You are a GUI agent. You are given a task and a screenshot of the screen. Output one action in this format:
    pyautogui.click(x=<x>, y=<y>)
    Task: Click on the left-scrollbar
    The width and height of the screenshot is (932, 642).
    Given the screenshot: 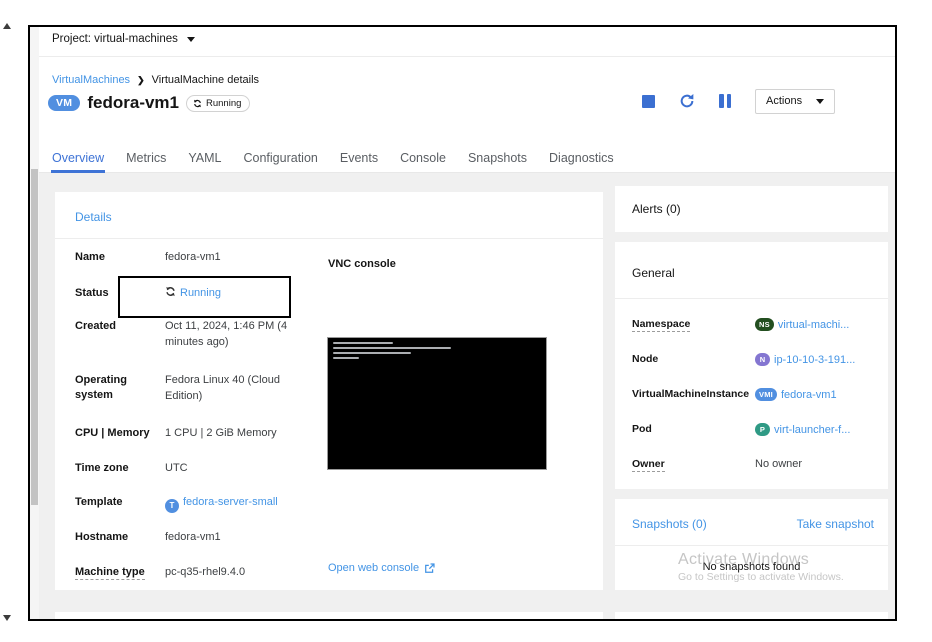 What is the action you would take?
    pyautogui.click(x=34, y=323)
    